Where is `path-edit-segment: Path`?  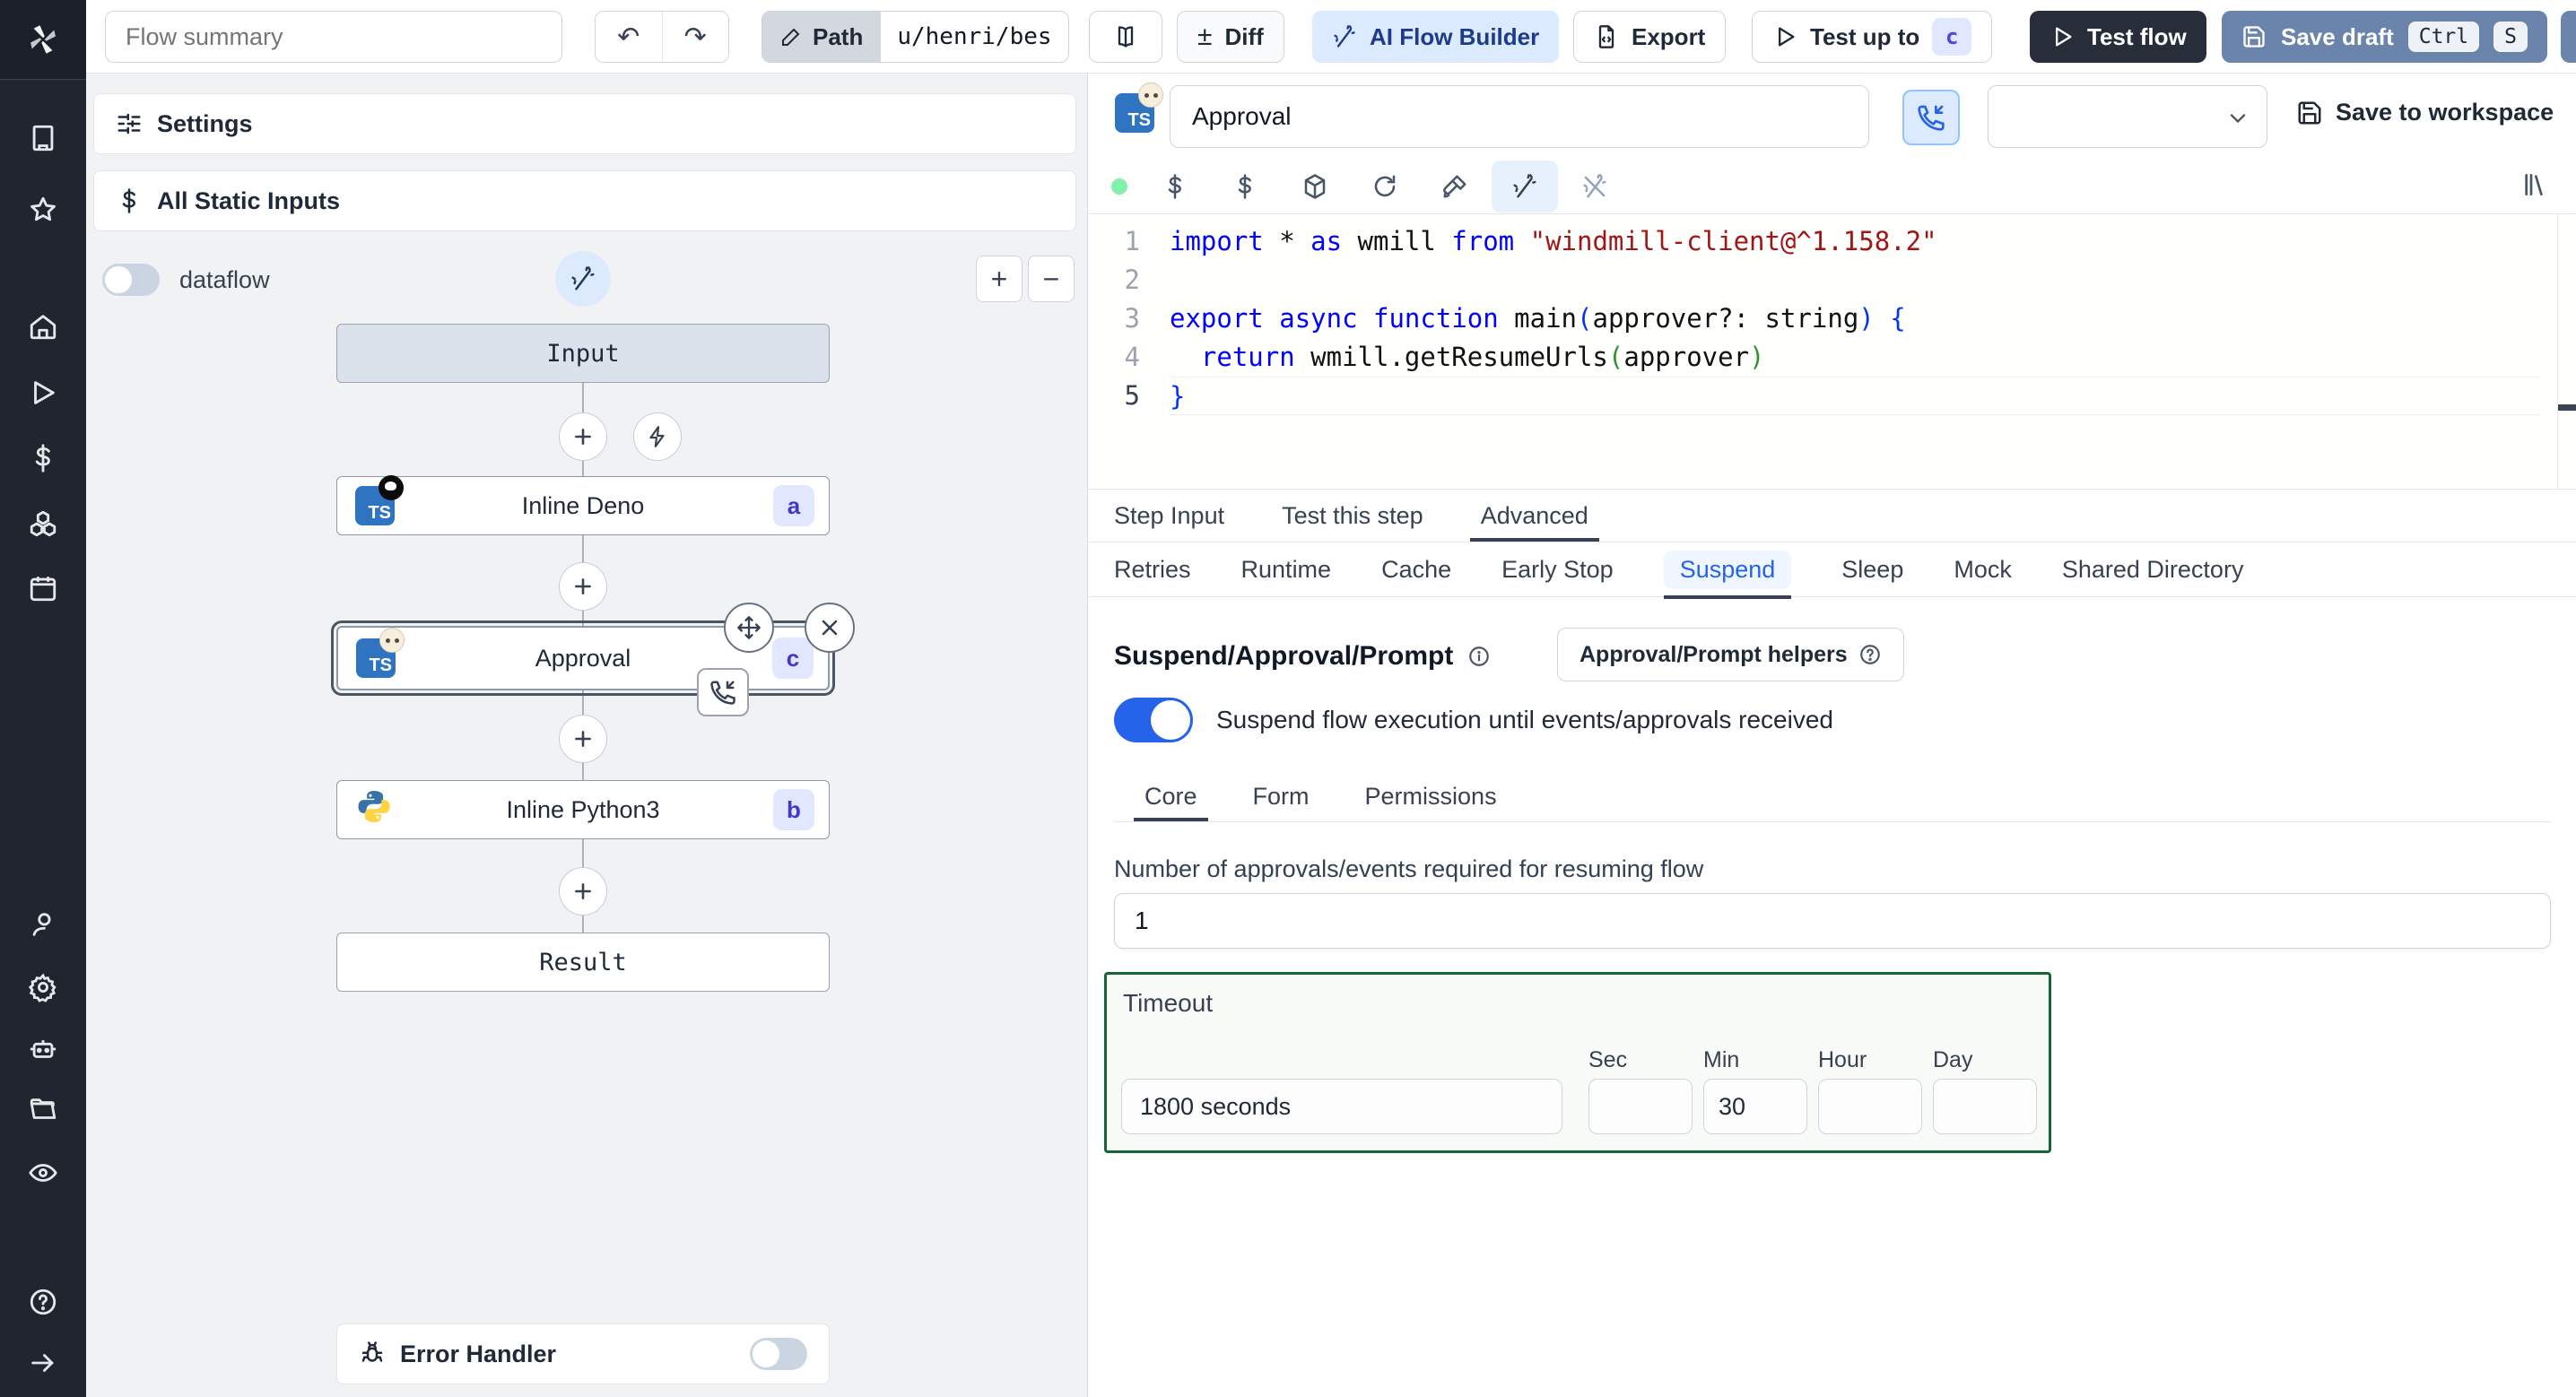 path-edit-segment: Path is located at coordinates (822, 37).